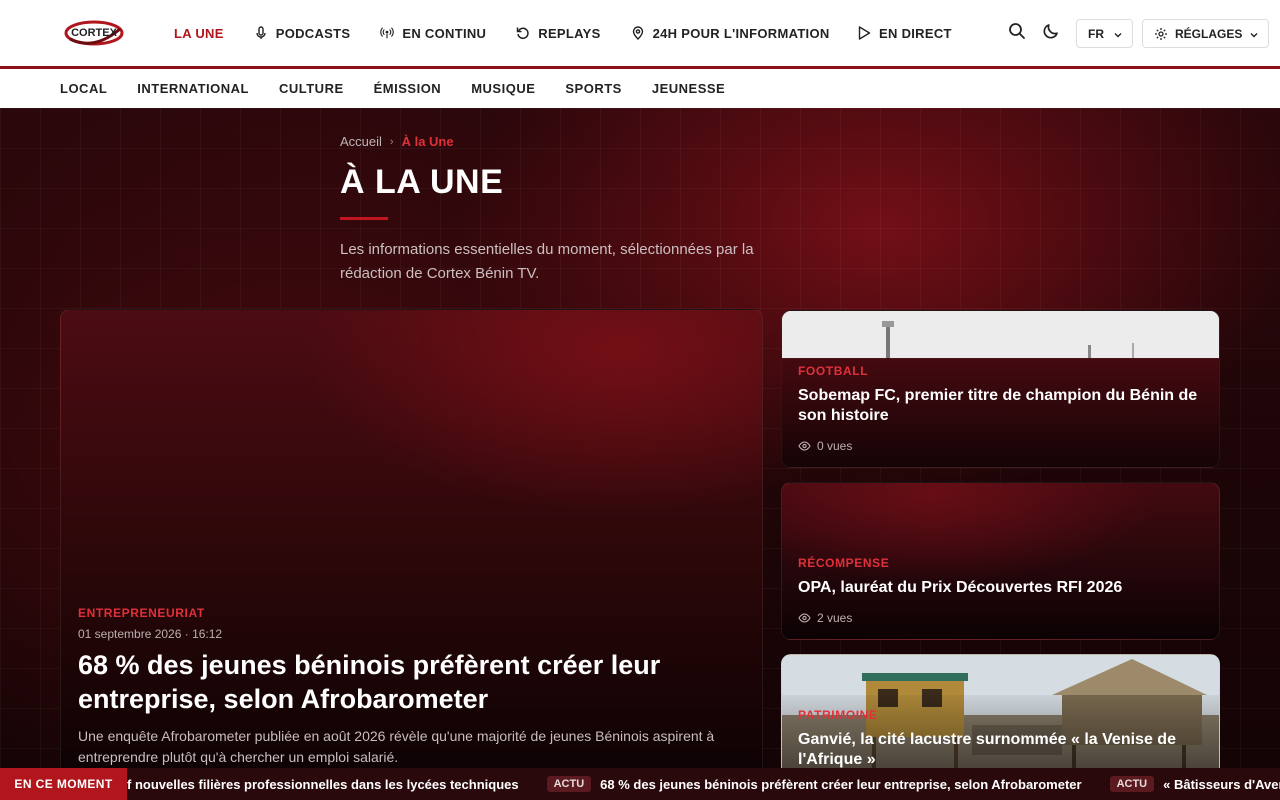  Describe the element at coordinates (569, 33) in the screenshot. I see `nav-label: REPLAYS` at that location.